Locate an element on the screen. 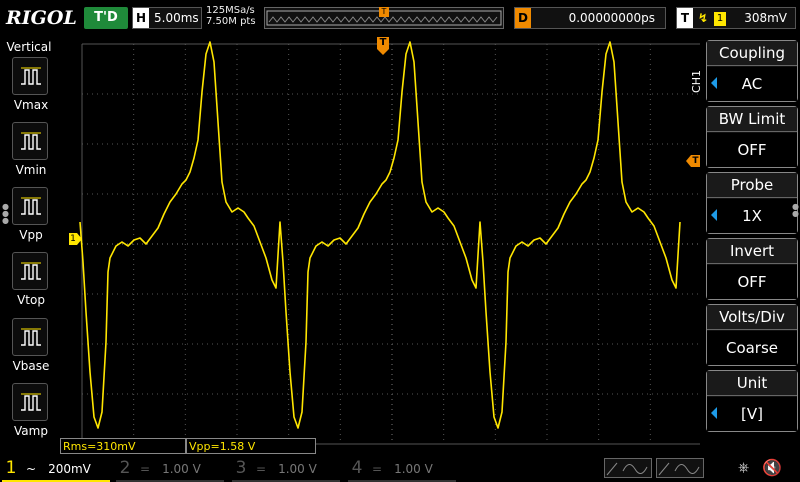 This screenshot has width=800, height=482. coupling-value: AC is located at coordinates (752, 84).